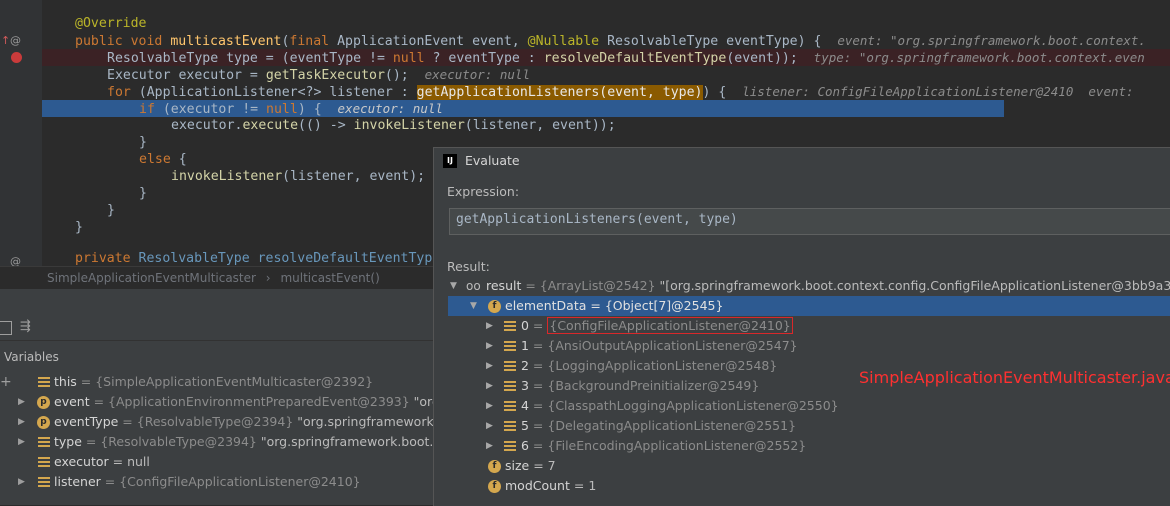 The height and width of the screenshot is (506, 1170). What do you see at coordinates (6, 328) in the screenshot?
I see `layout-icon` at bounding box center [6, 328].